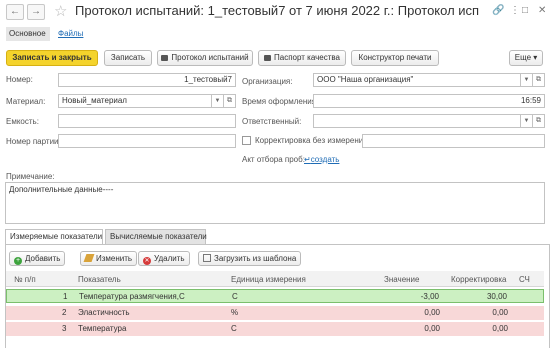  Describe the element at coordinates (19, 79) in the screenshot. I see `number-label: Номер:` at that location.